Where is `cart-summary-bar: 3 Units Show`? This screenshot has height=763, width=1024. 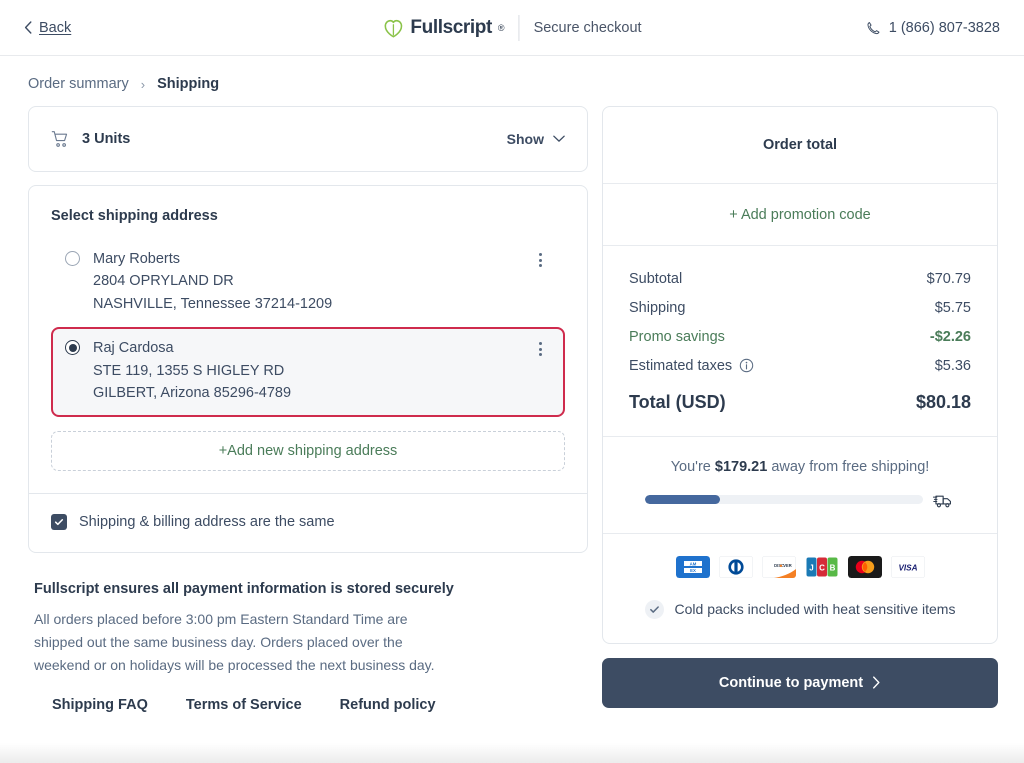 cart-summary-bar: 3 Units Show is located at coordinates (308, 139).